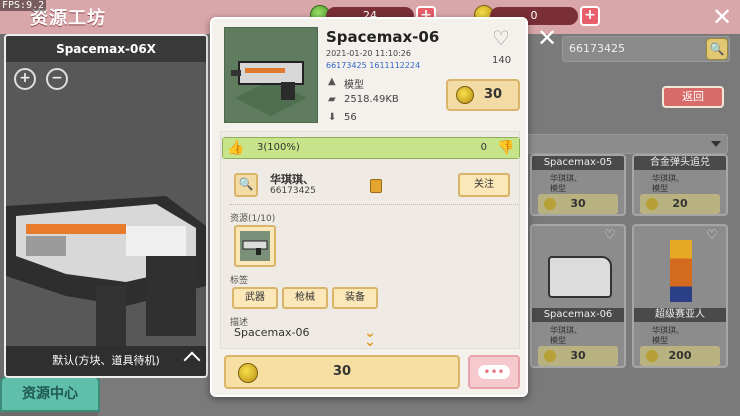 The height and width of the screenshot is (416, 740). I want to click on card-title: Spacemax-05, so click(578, 163).